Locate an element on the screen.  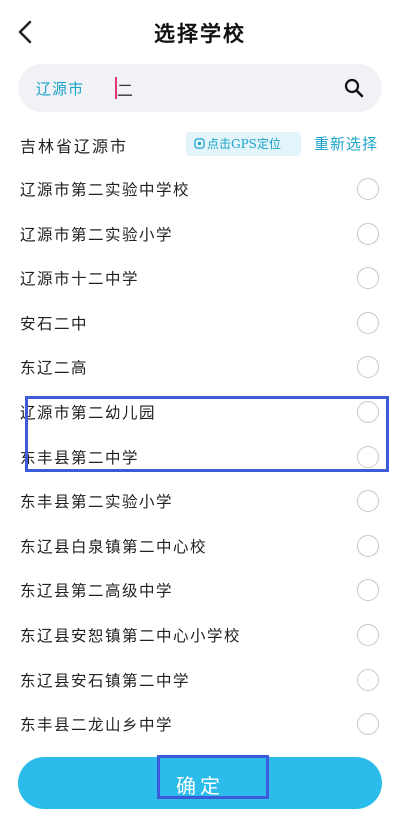
header: 选择学校 is located at coordinates (200, 31).